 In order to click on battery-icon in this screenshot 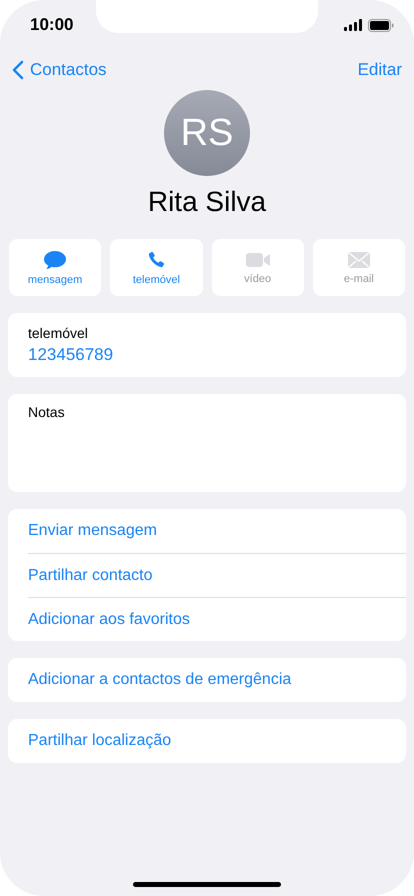, I will do `click(381, 25)`.